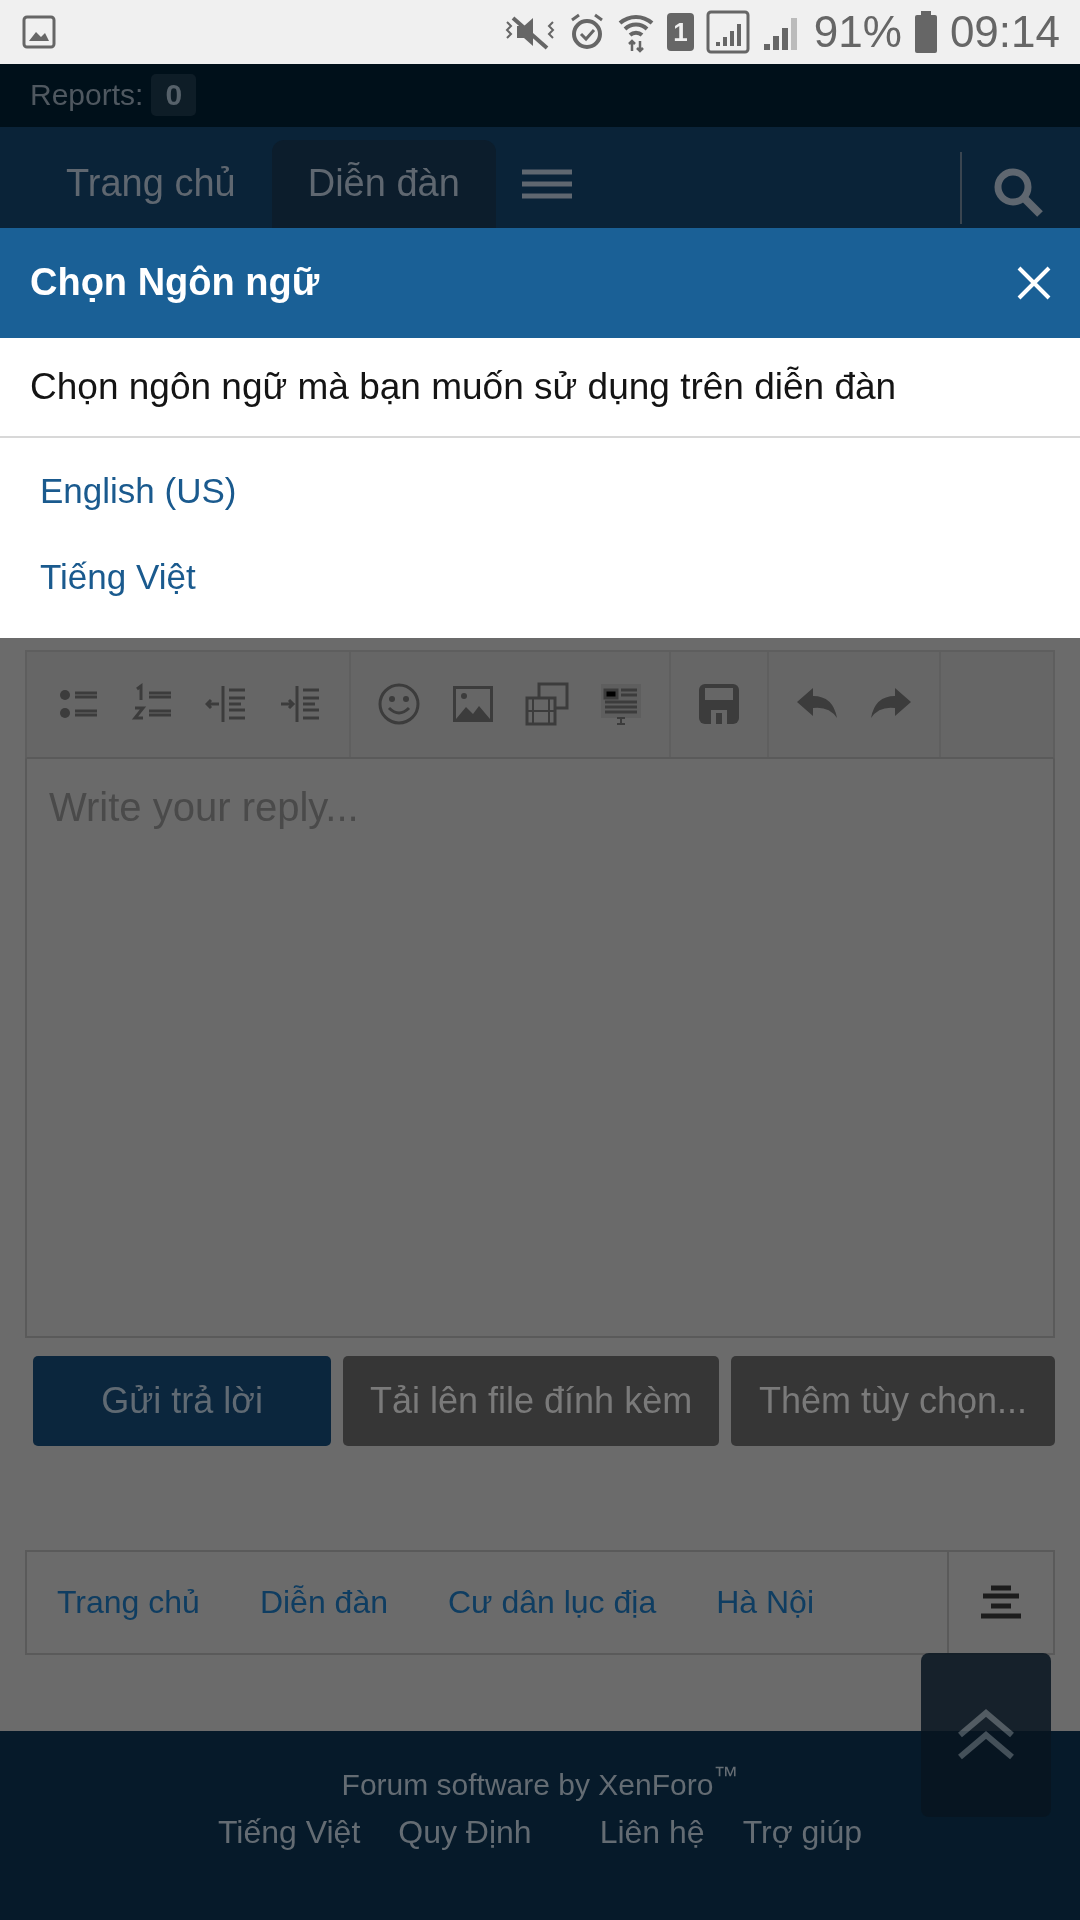  Describe the element at coordinates (857, 31) in the screenshot. I see `battery-percent: 91%` at that location.